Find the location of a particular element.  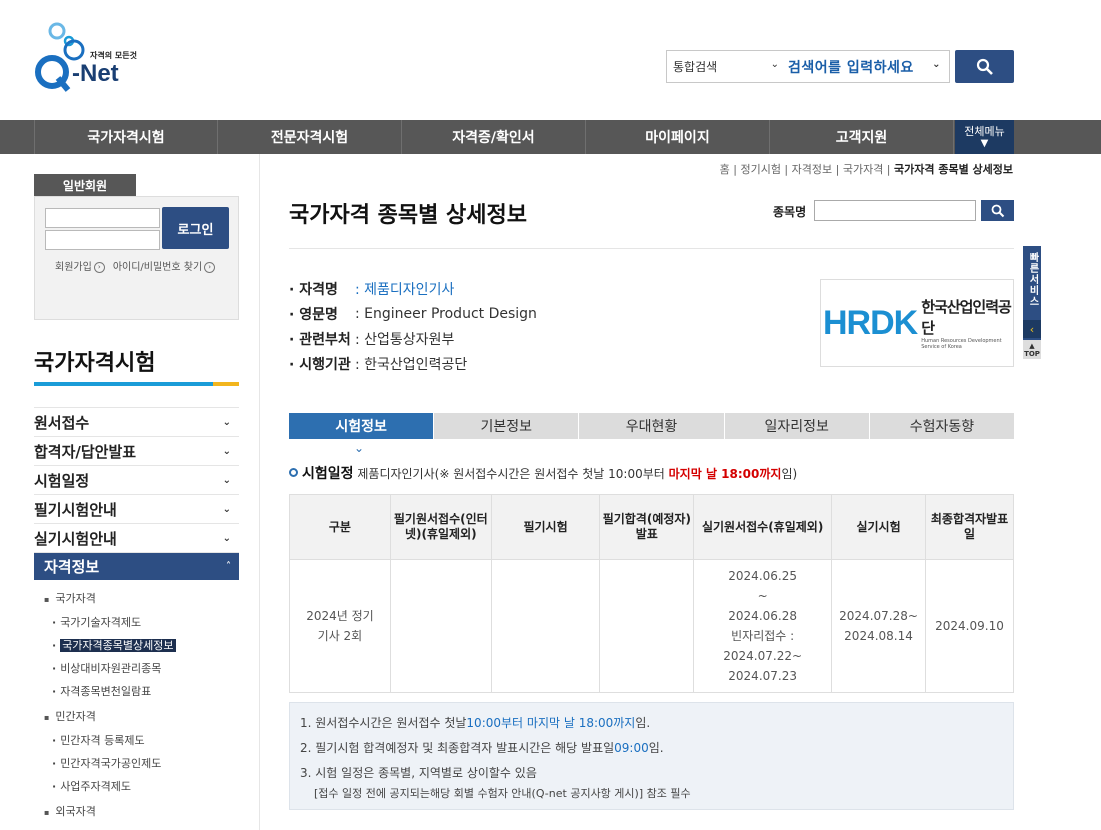

submenu-private-register: 민간자격 등록제도 is located at coordinates (98, 740).